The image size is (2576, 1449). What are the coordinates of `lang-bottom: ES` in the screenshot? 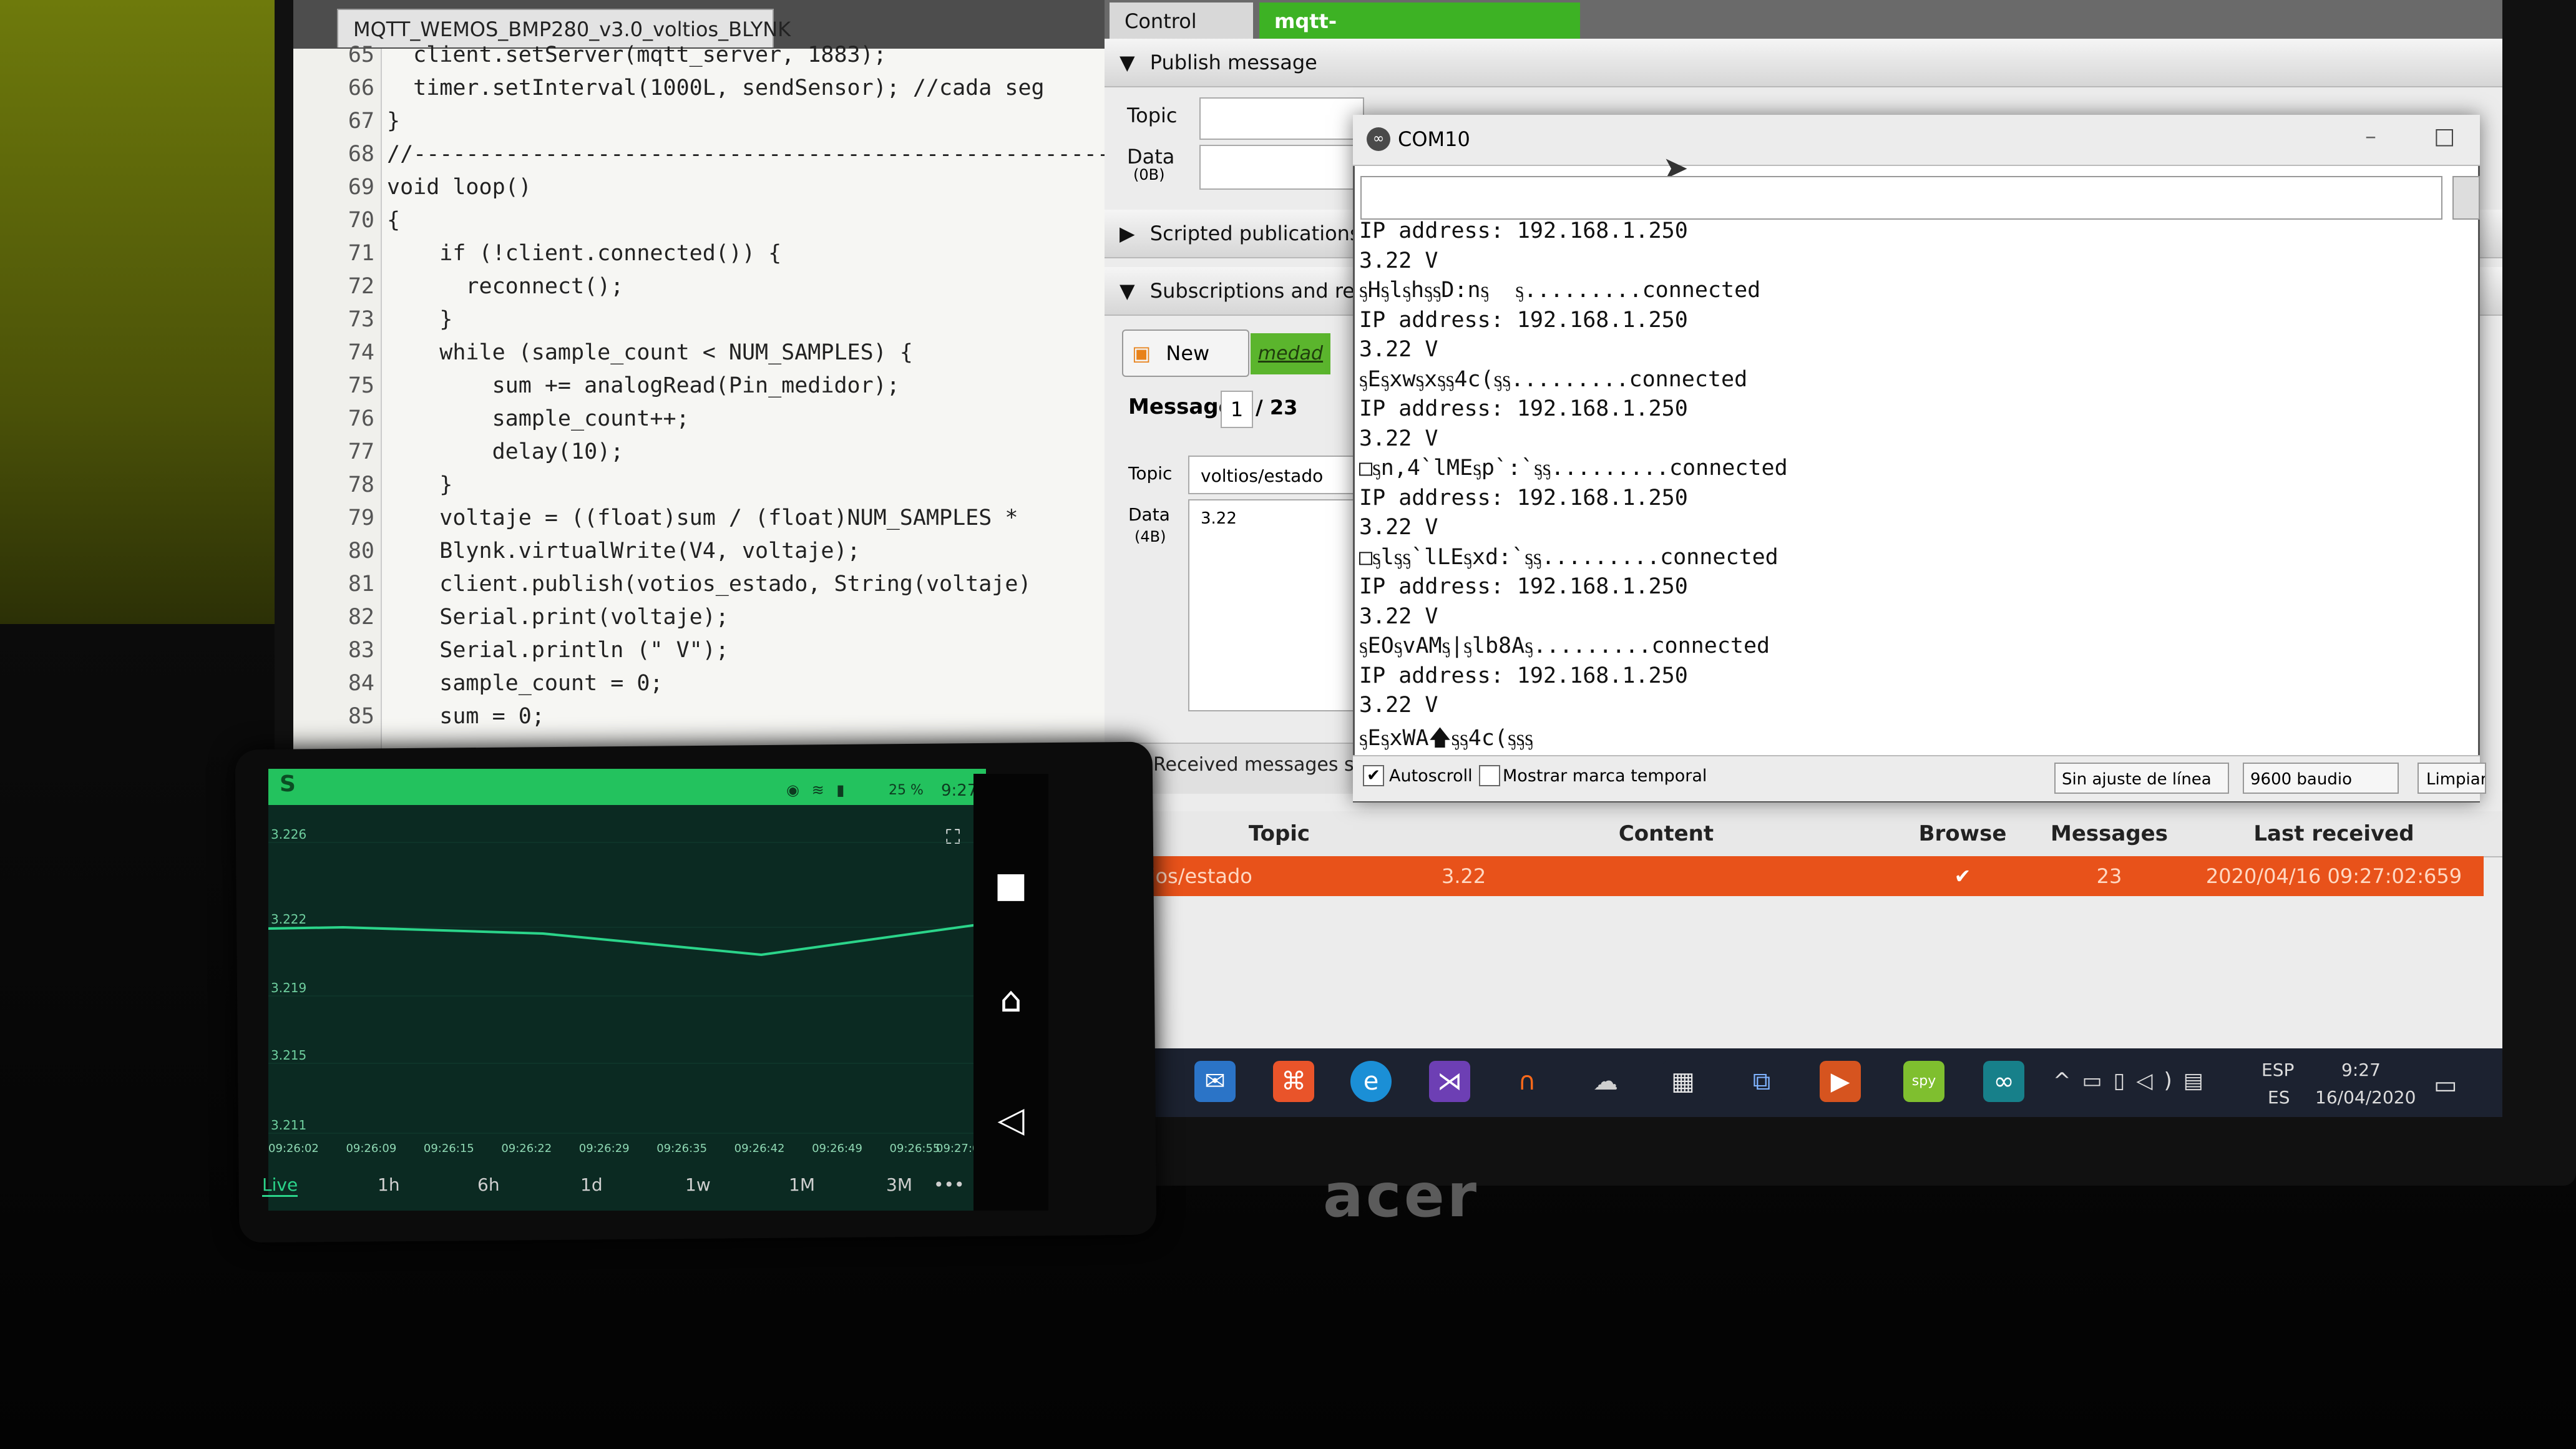 It's located at (2279, 1097).